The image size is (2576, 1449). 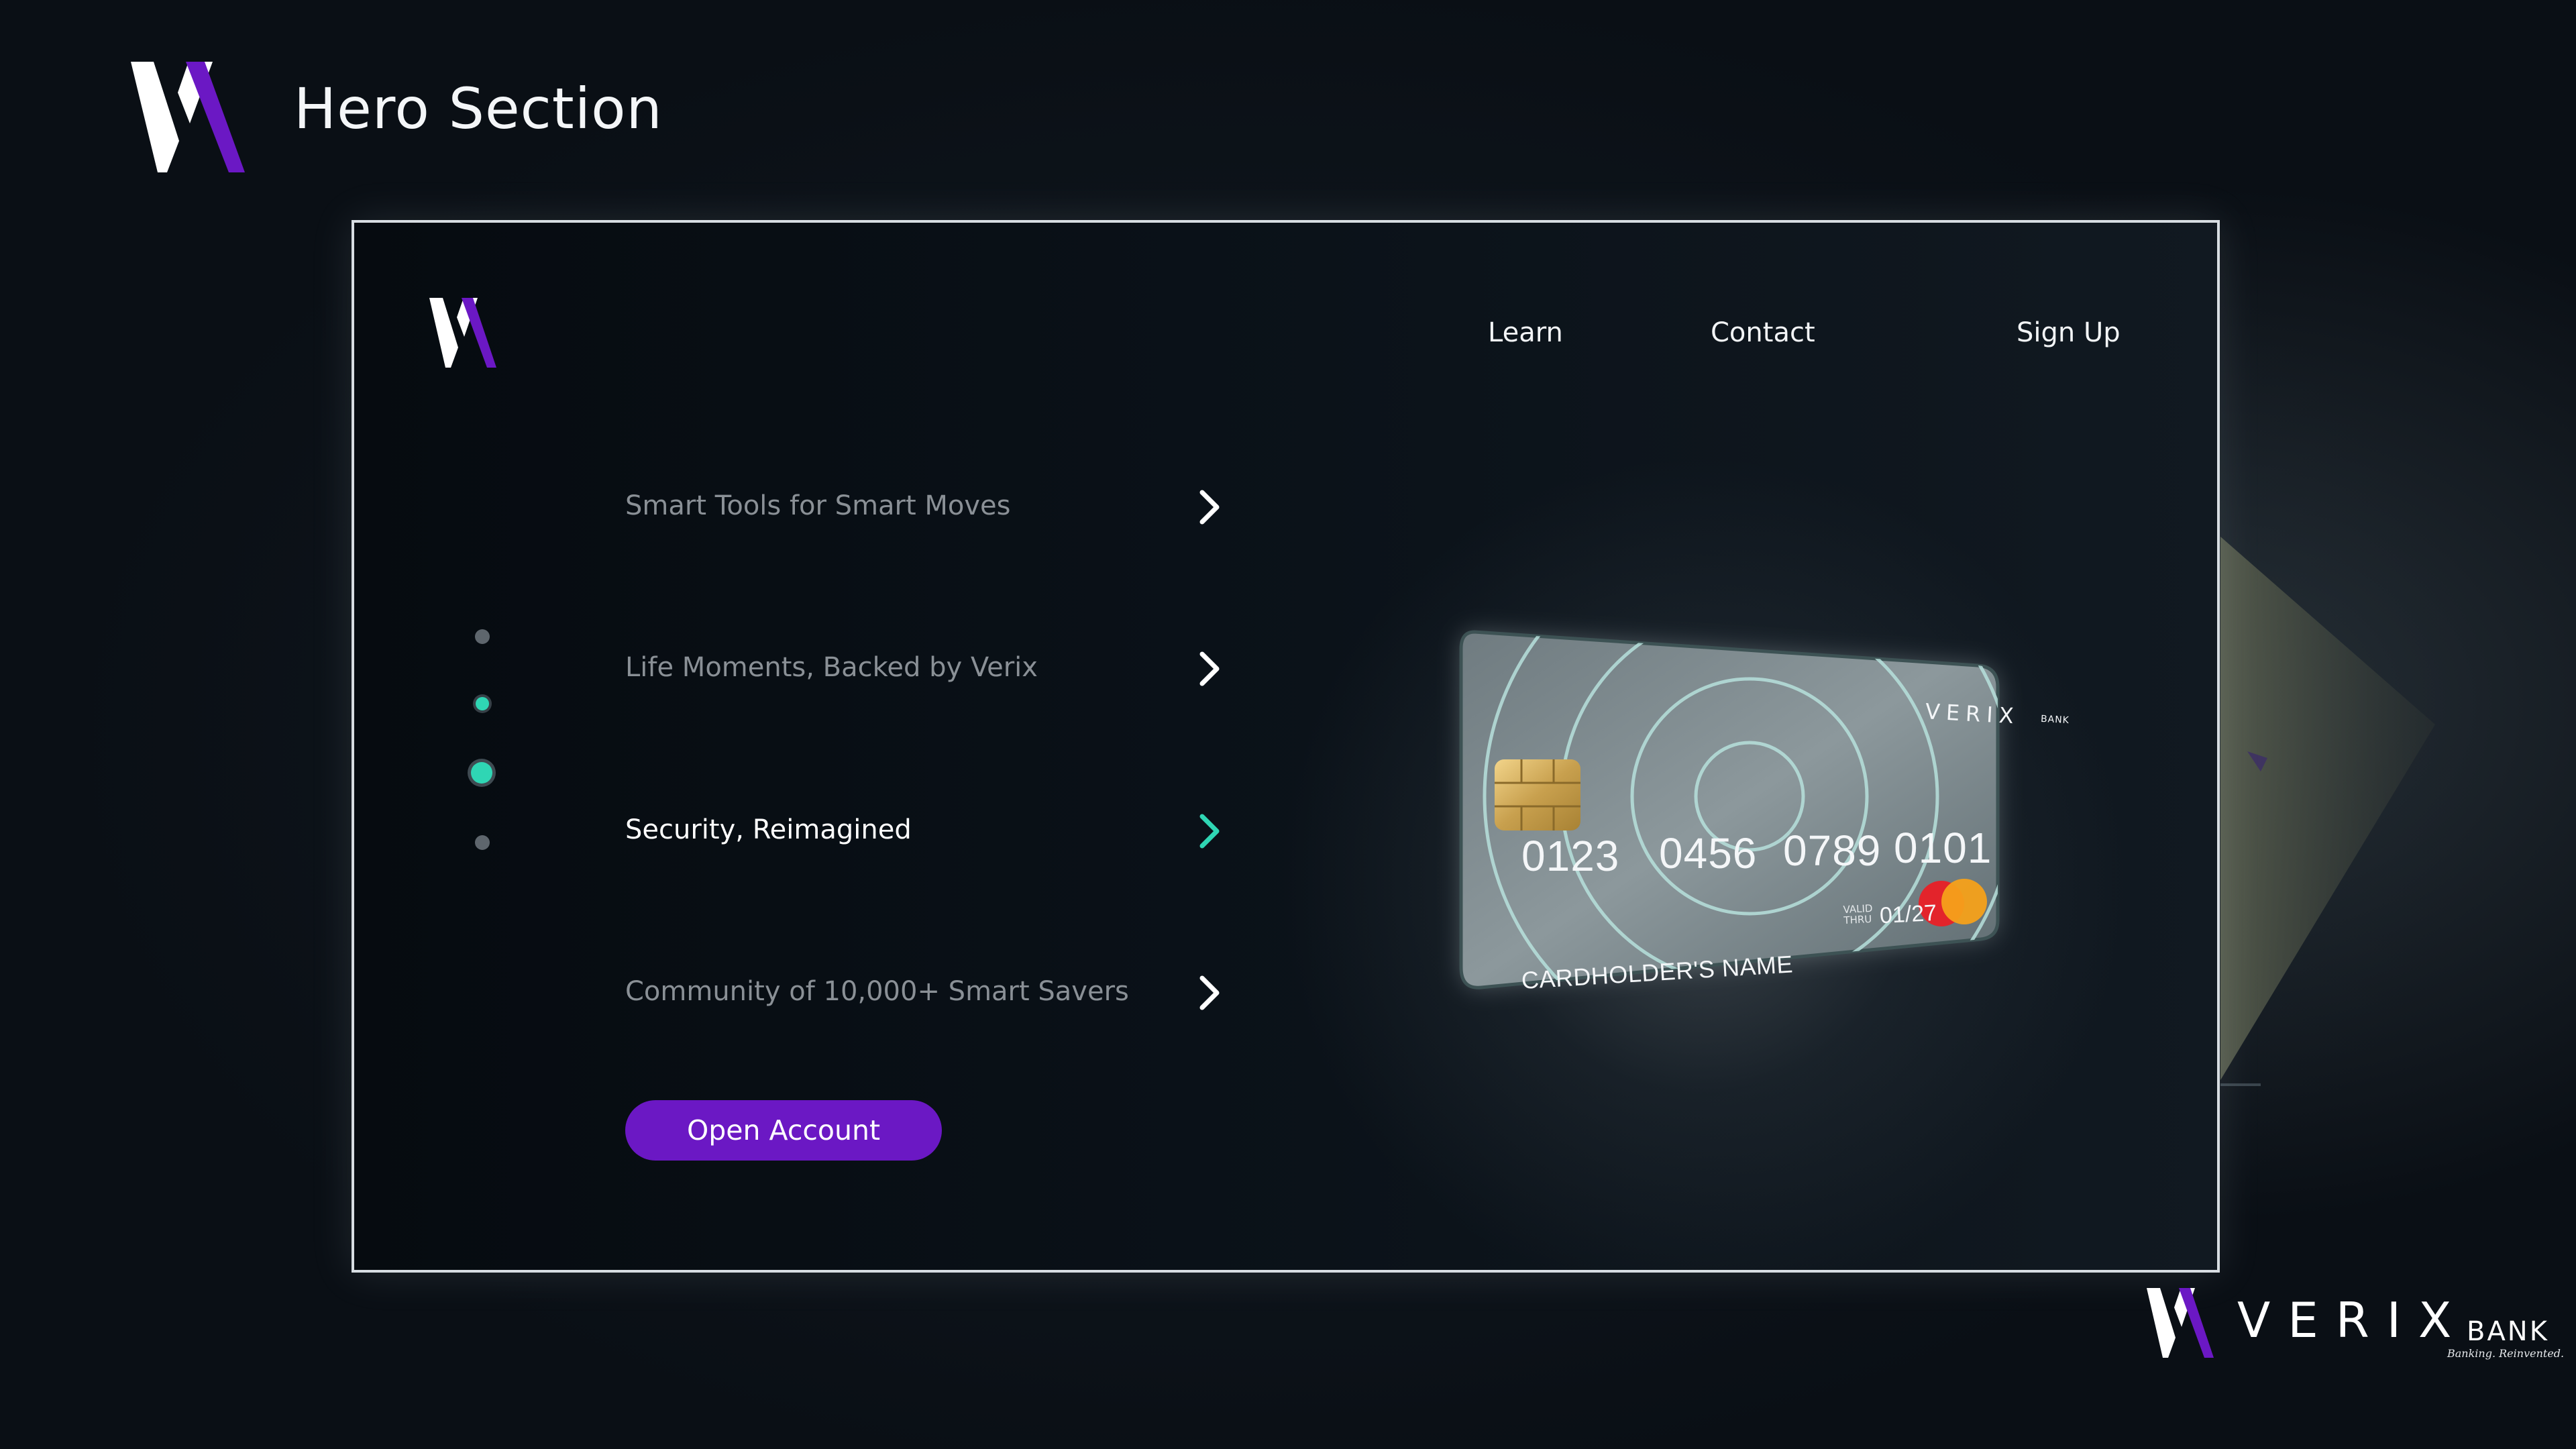 I want to click on open-account-button: Open Account, so click(x=783, y=1130).